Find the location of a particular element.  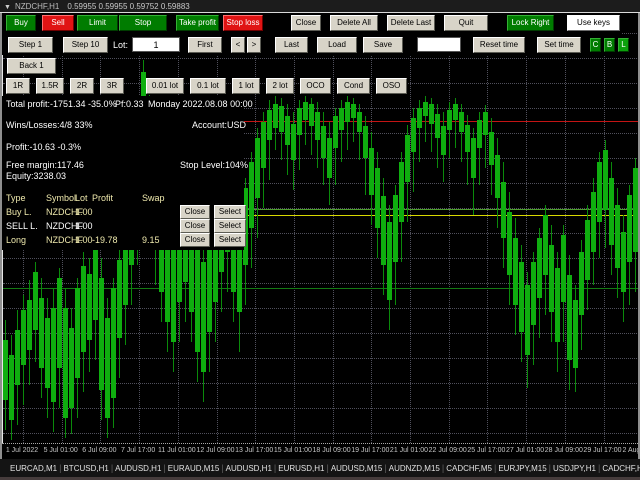

equity-text: Equity:3238.03 is located at coordinates (36, 176).